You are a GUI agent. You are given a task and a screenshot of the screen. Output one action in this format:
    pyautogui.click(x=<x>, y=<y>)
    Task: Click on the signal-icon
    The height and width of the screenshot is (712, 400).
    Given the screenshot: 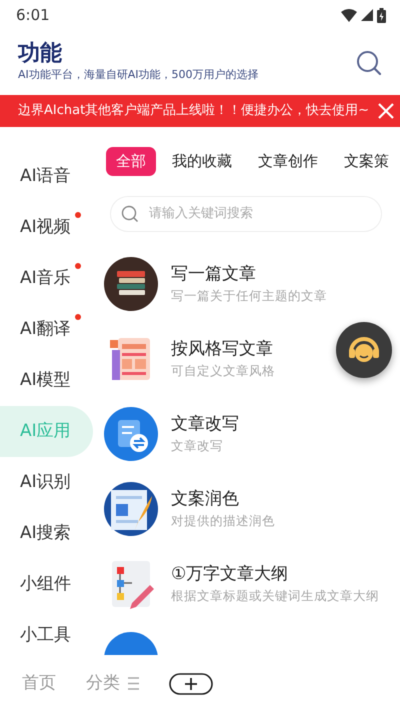 What is the action you would take?
    pyautogui.click(x=367, y=15)
    